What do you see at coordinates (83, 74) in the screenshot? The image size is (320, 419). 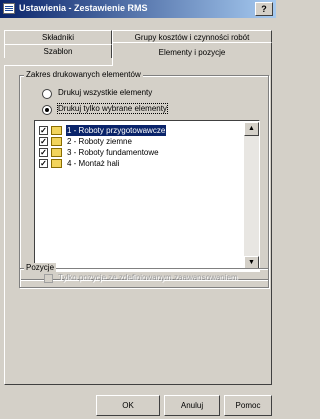 I see `range-group-title: Zakres drukowanych elementów` at bounding box center [83, 74].